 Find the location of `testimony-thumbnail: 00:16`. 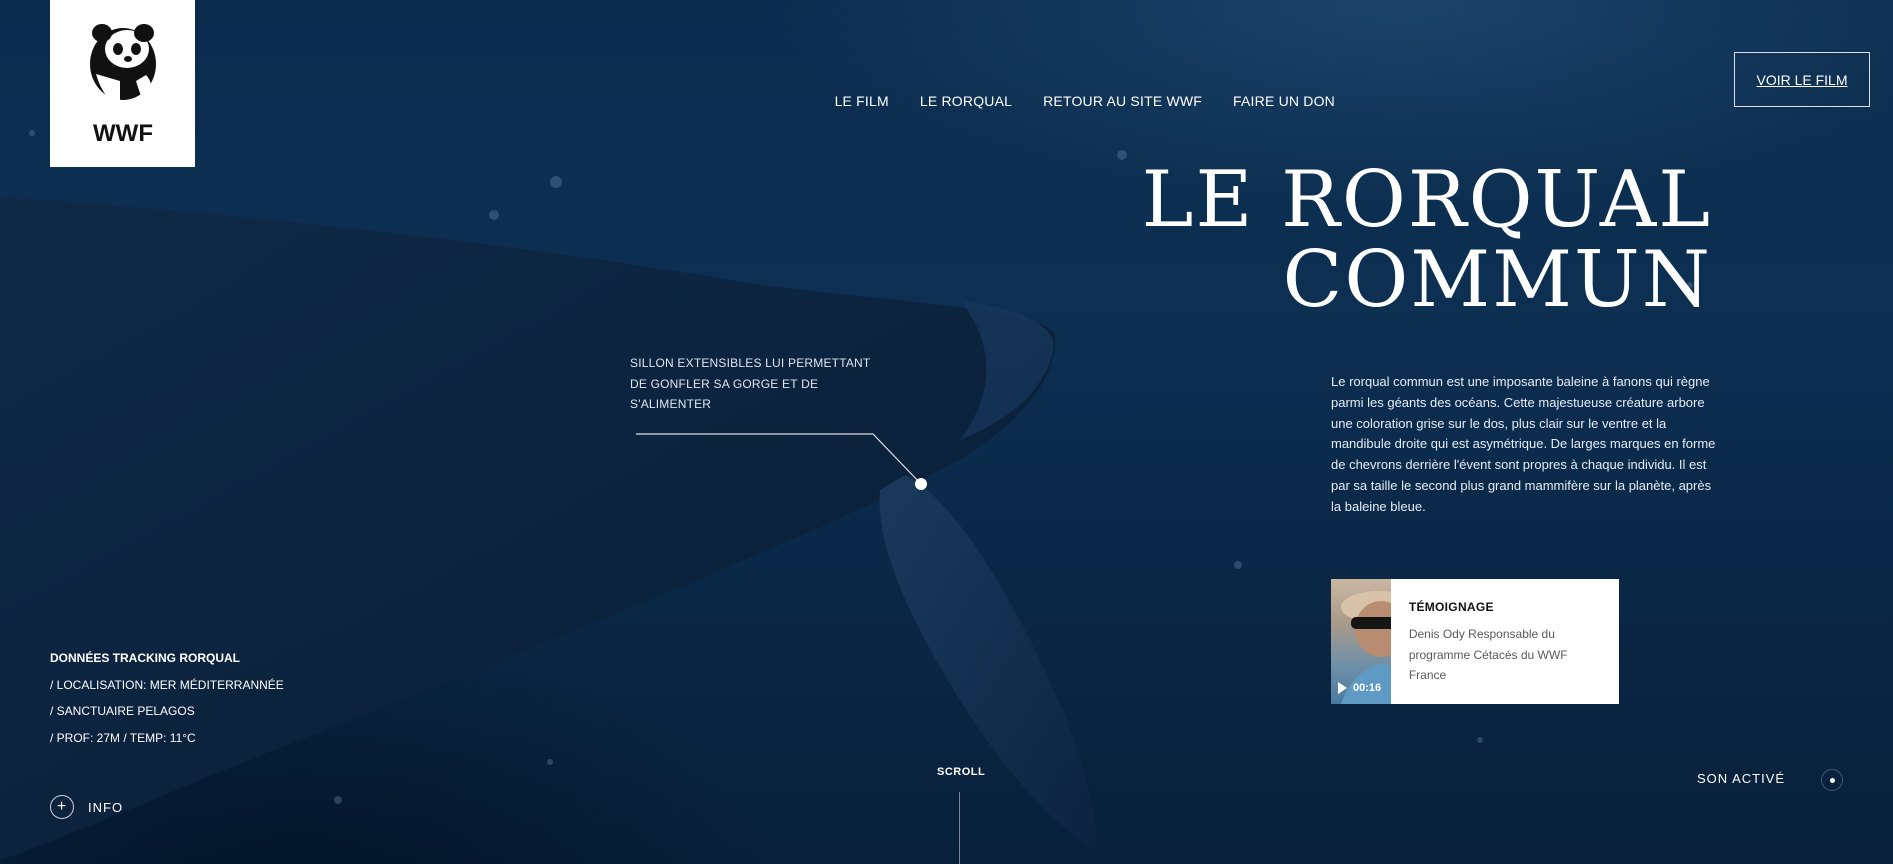

testimony-thumbnail: 00:16 is located at coordinates (1361, 641).